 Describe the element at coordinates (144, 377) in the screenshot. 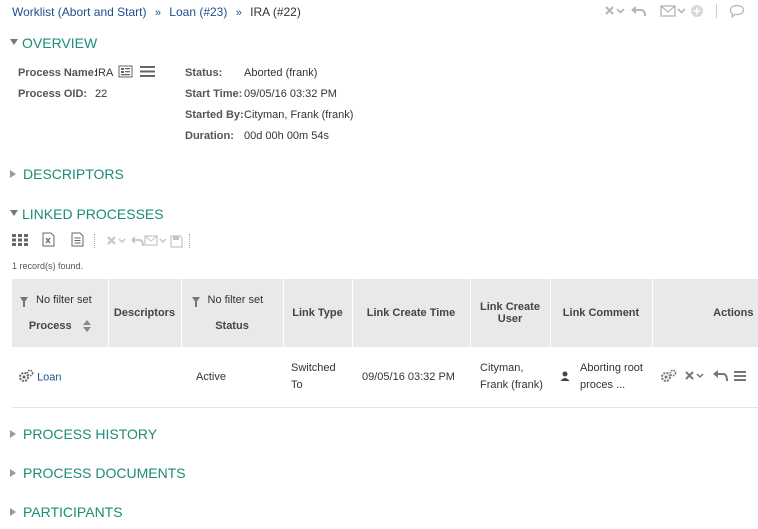

I see `cell-descriptors` at that location.